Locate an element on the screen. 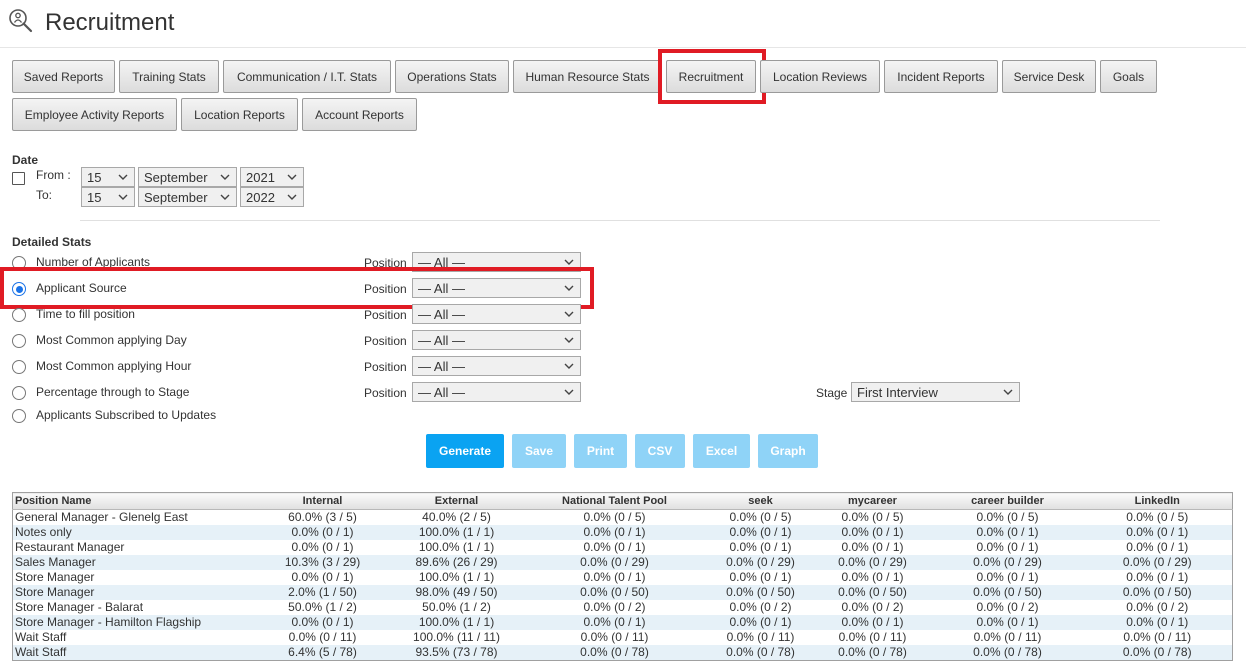 The height and width of the screenshot is (668, 1246). position-select-value: — All — is located at coordinates (441, 340).